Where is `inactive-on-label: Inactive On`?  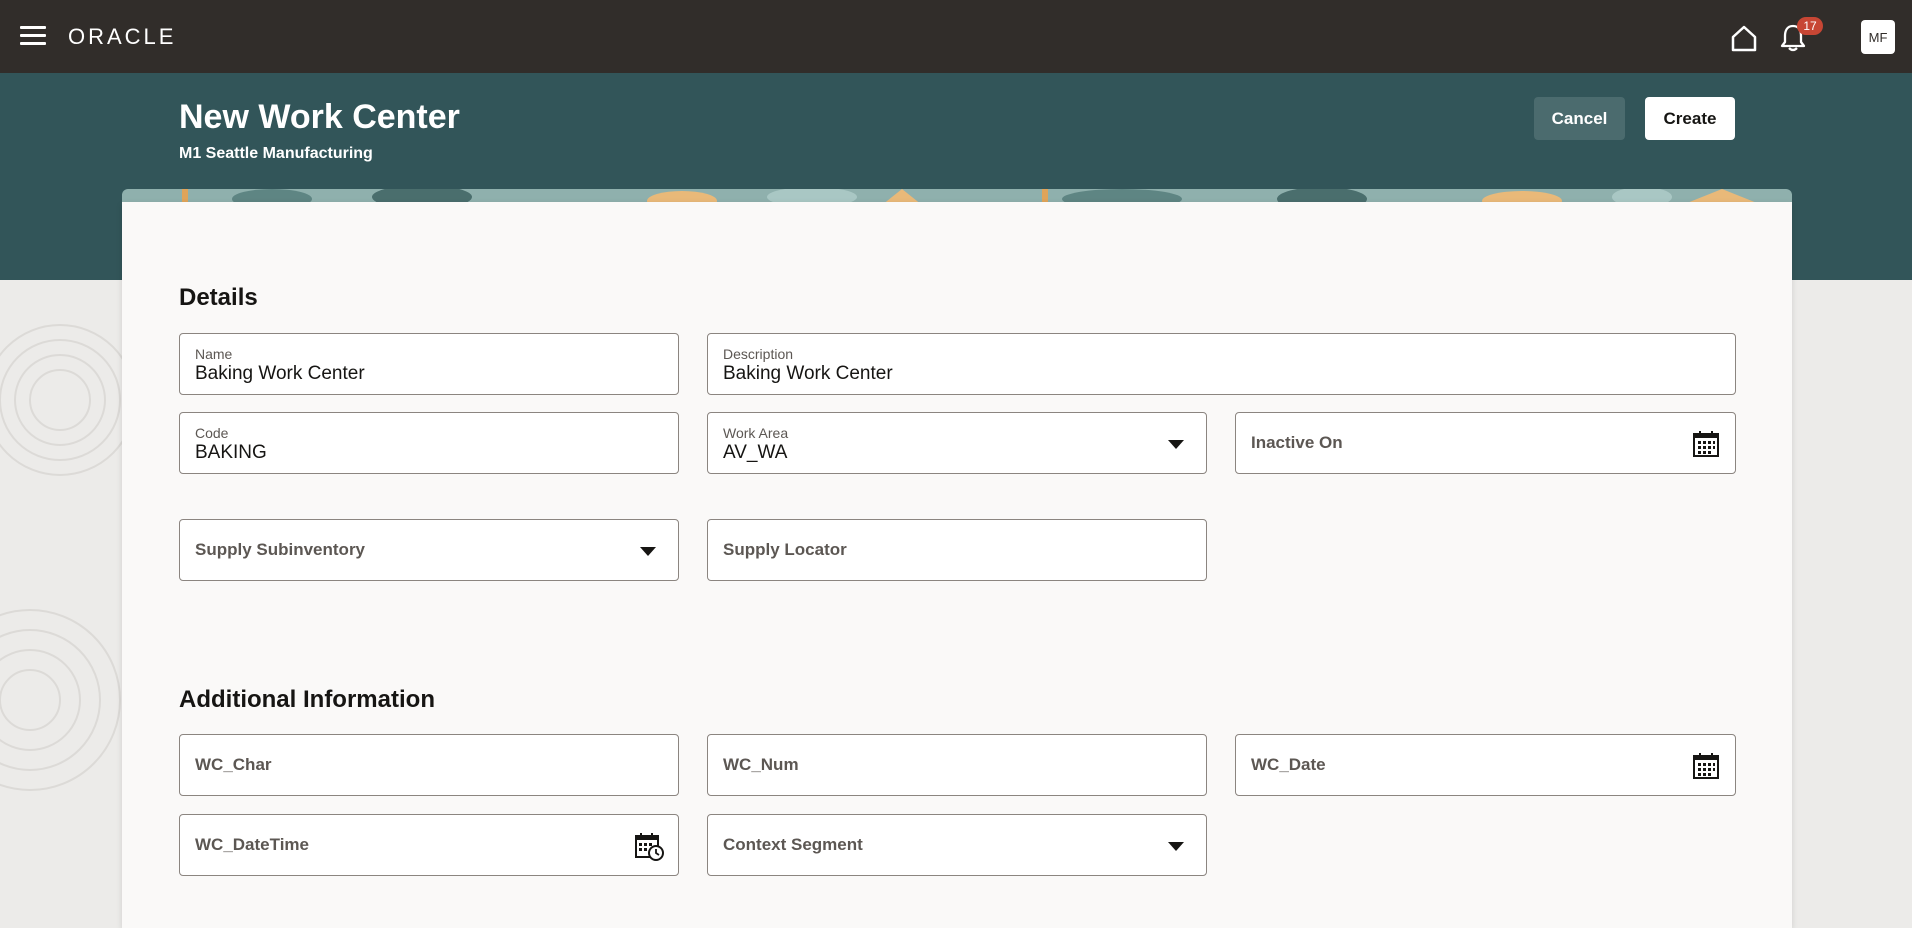 inactive-on-label: Inactive On is located at coordinates (1297, 442).